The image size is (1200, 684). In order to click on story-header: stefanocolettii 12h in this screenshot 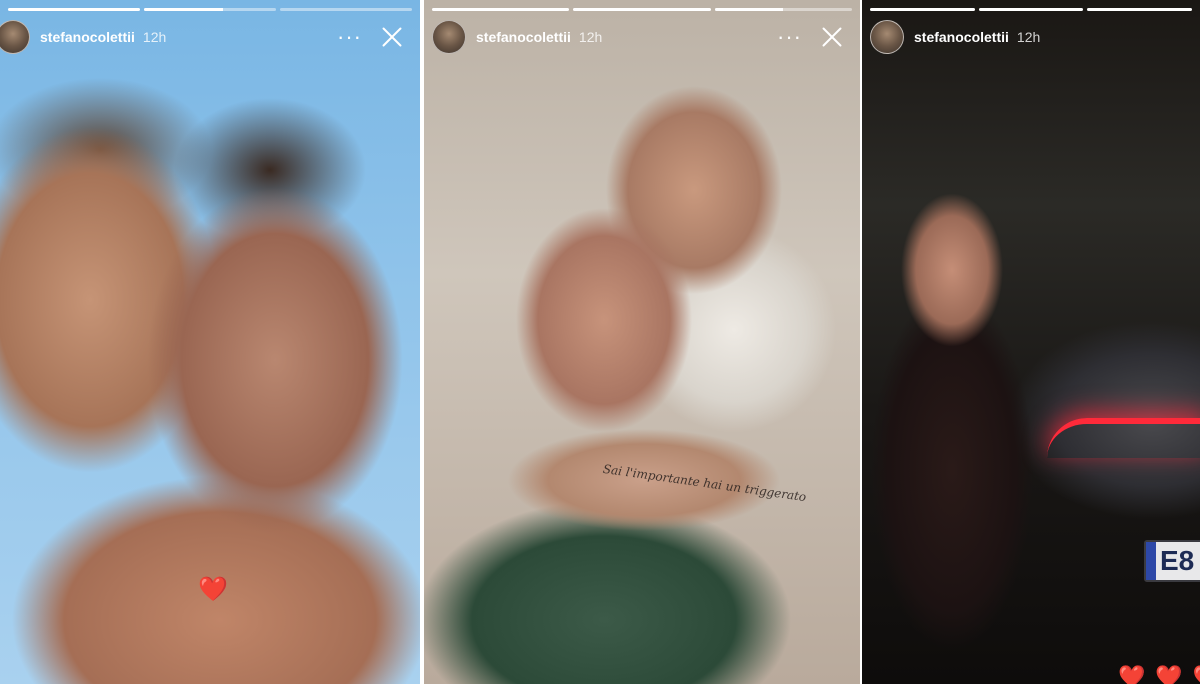, I will do `click(1031, 37)`.